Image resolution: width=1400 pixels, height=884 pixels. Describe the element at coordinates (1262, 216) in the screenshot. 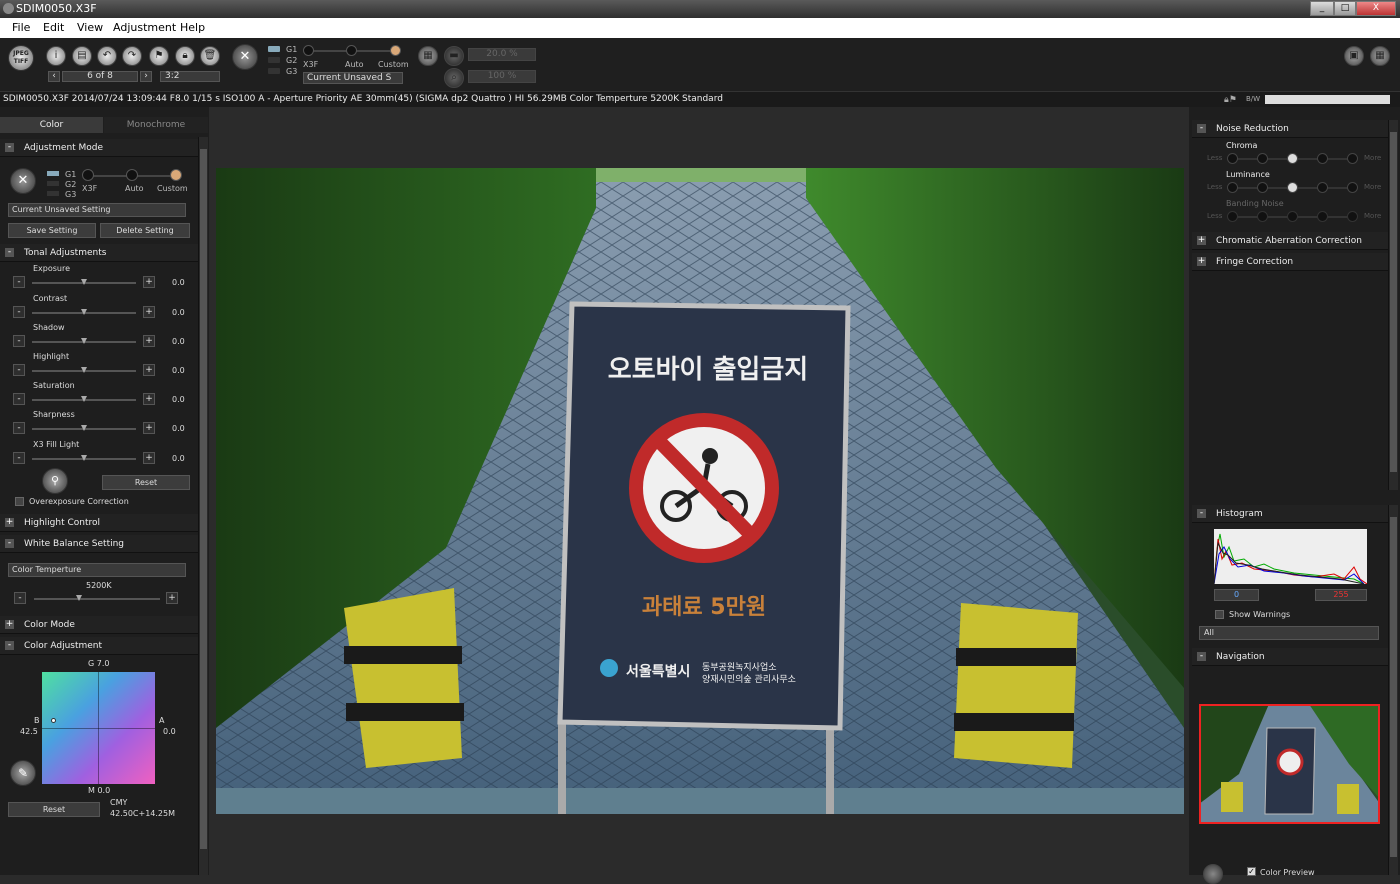

I see `banding-level-2-dot` at that location.